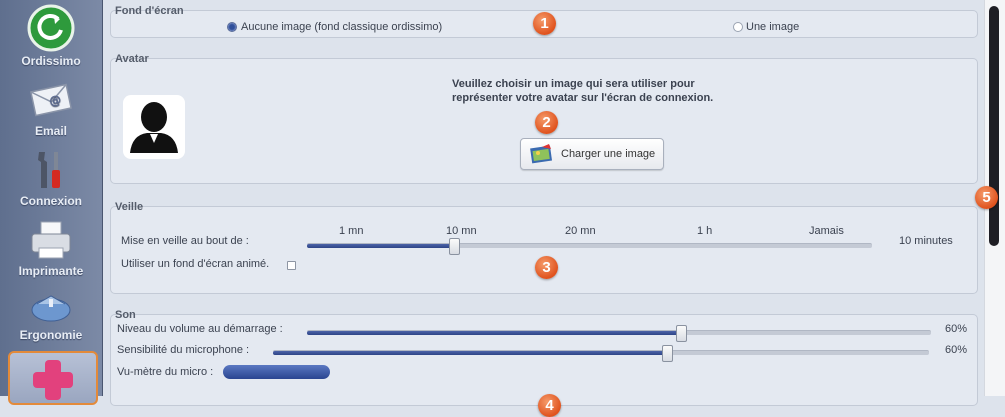 The image size is (1005, 417). What do you see at coordinates (546, 122) in the screenshot?
I see `callout-badge-2: 2` at bounding box center [546, 122].